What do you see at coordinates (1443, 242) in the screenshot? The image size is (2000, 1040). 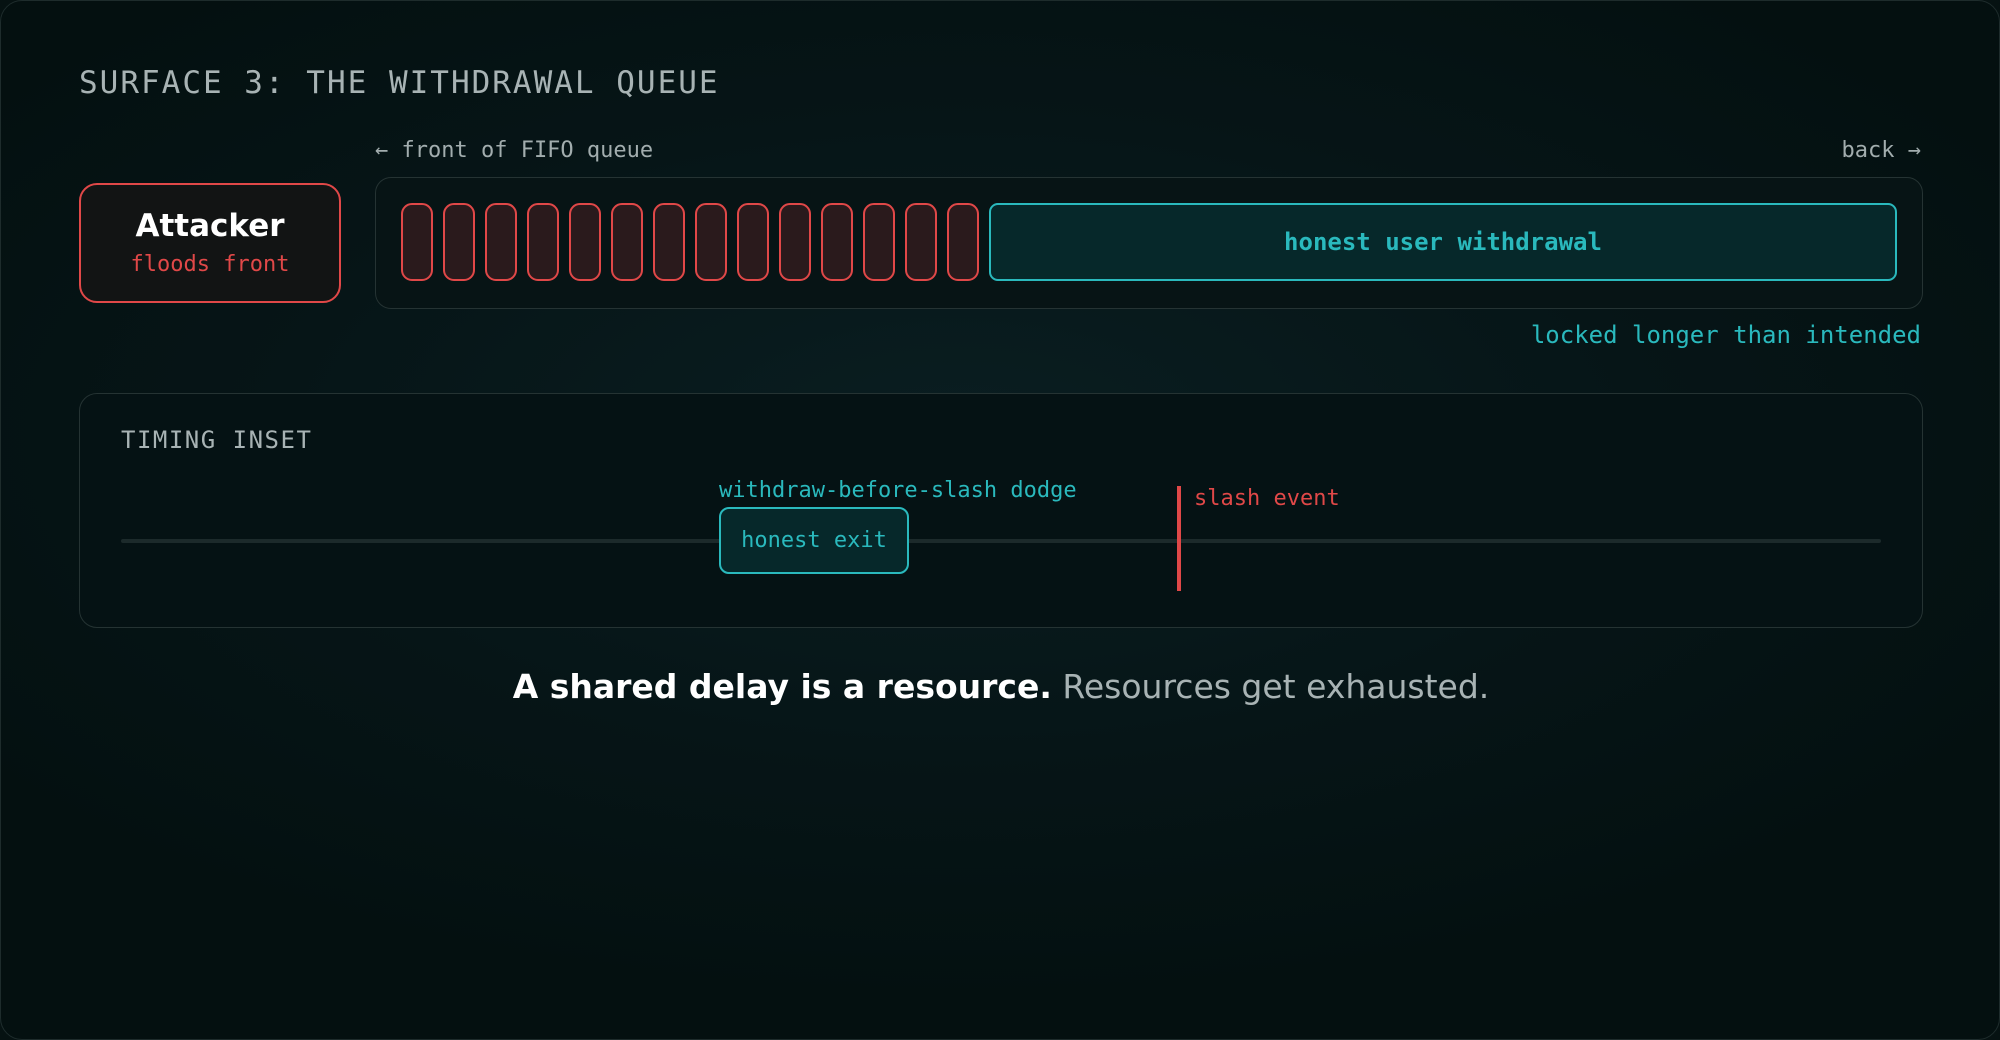 I see `honest-withdrawal-slot: honest user withdrawal` at bounding box center [1443, 242].